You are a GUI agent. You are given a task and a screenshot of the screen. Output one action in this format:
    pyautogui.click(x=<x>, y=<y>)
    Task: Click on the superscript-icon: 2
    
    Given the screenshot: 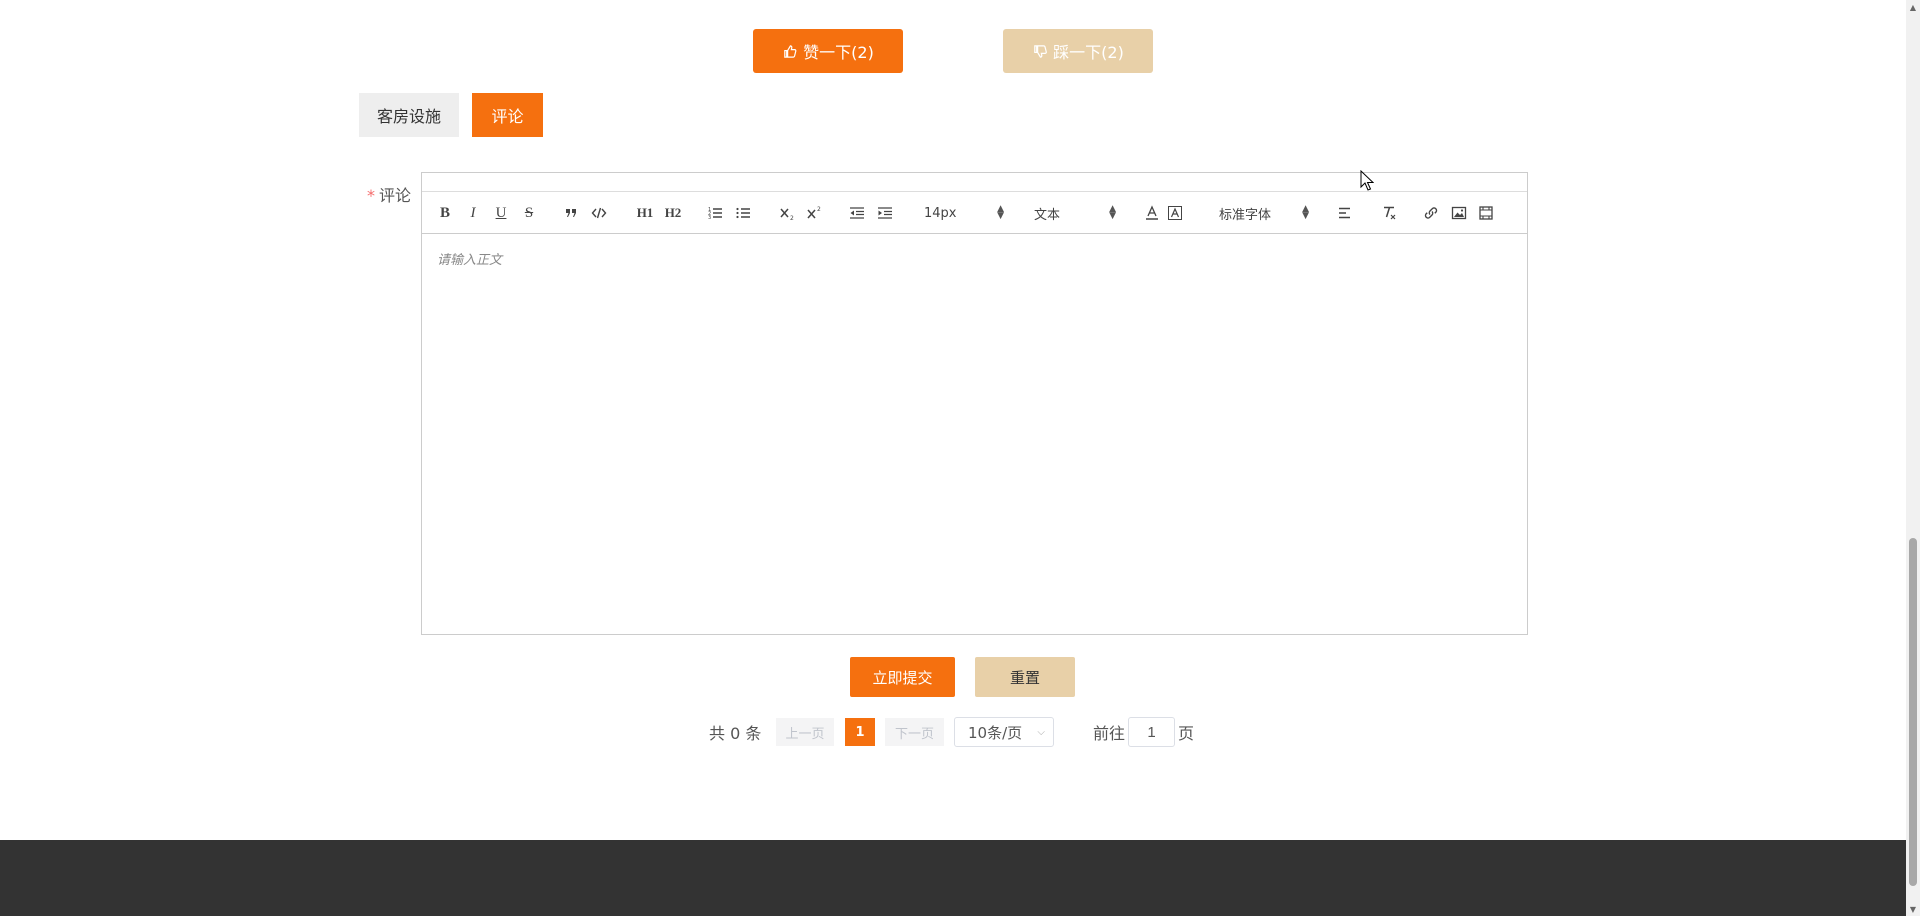 What is the action you would take?
    pyautogui.click(x=814, y=213)
    